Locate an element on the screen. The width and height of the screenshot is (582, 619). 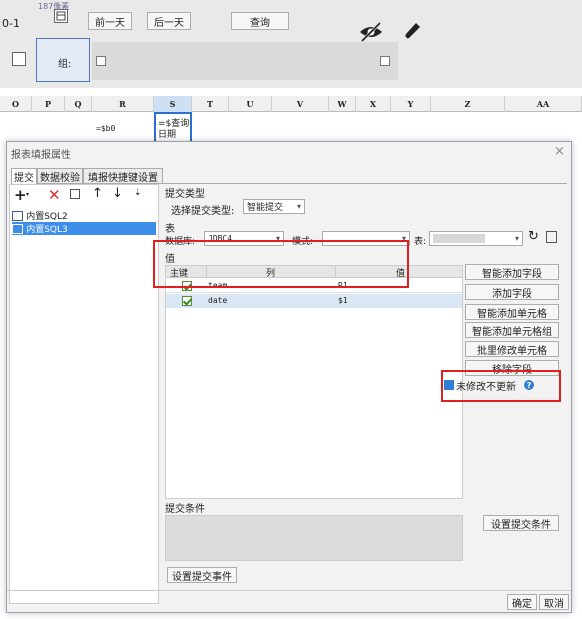
move-up-icon: ↑ is located at coordinates (97, 193).